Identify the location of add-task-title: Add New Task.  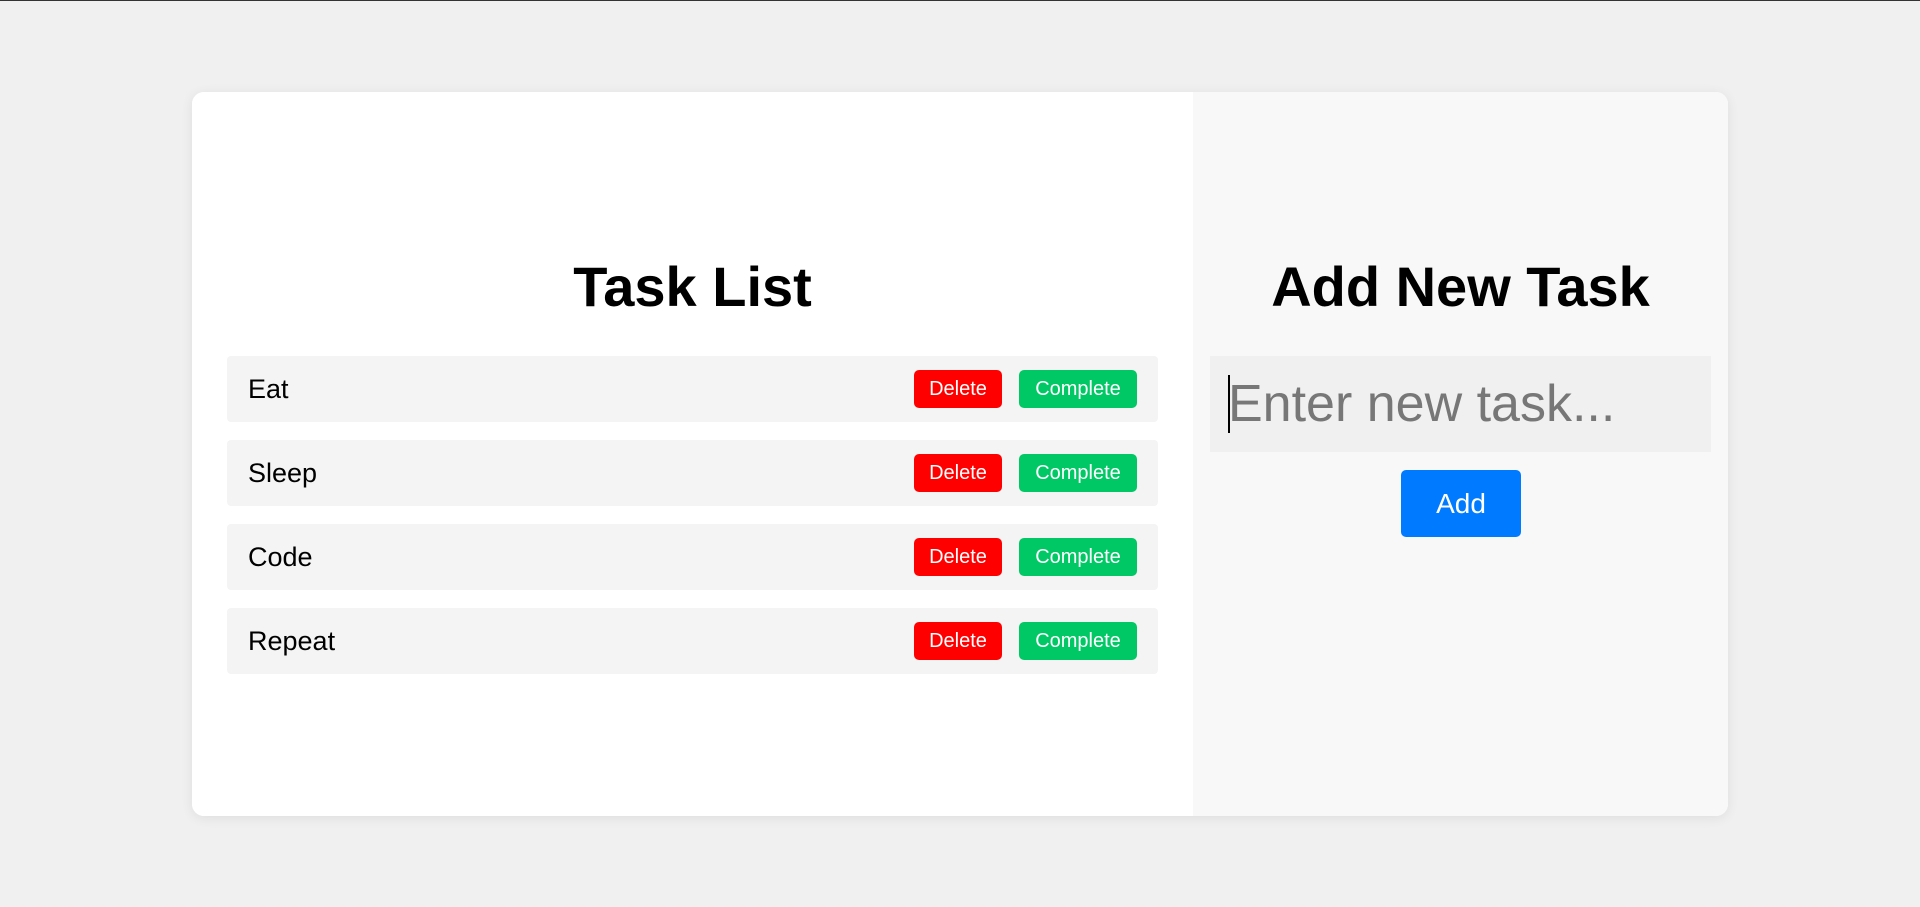
(1460, 286).